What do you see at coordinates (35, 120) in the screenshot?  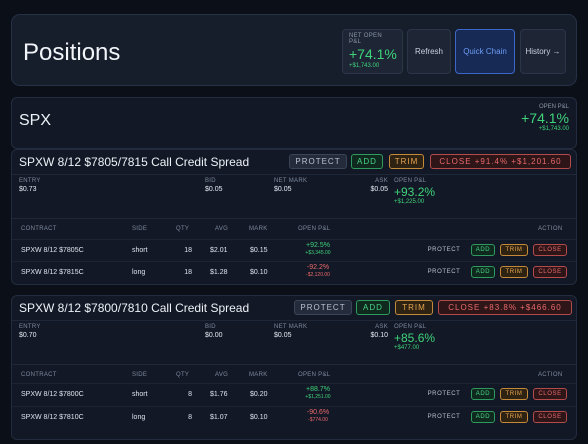 I see `underlying-symbol: SPX` at bounding box center [35, 120].